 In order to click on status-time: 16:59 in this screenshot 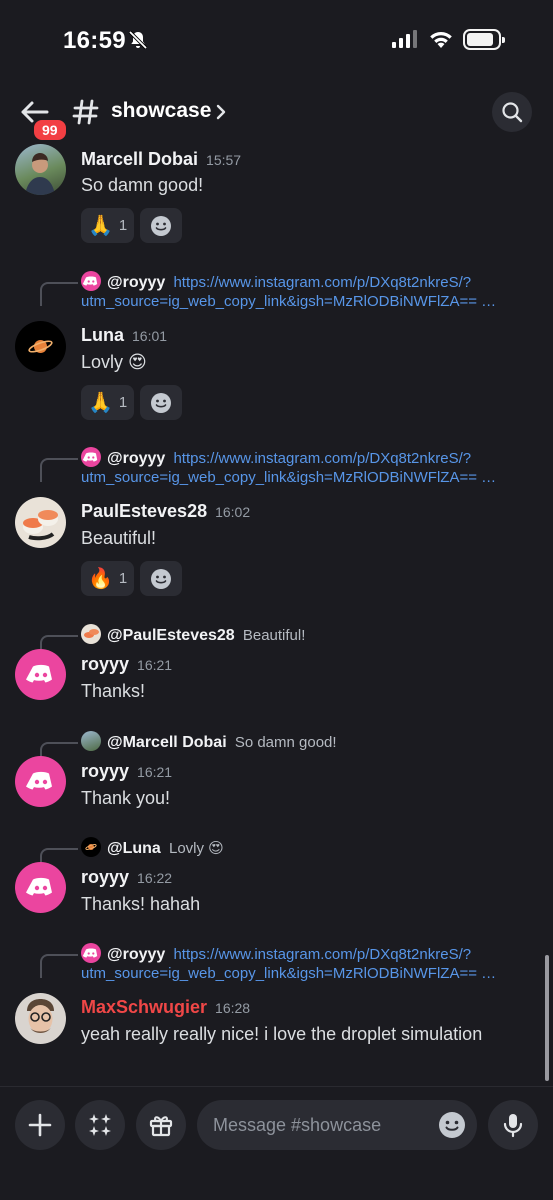, I will do `click(94, 40)`.